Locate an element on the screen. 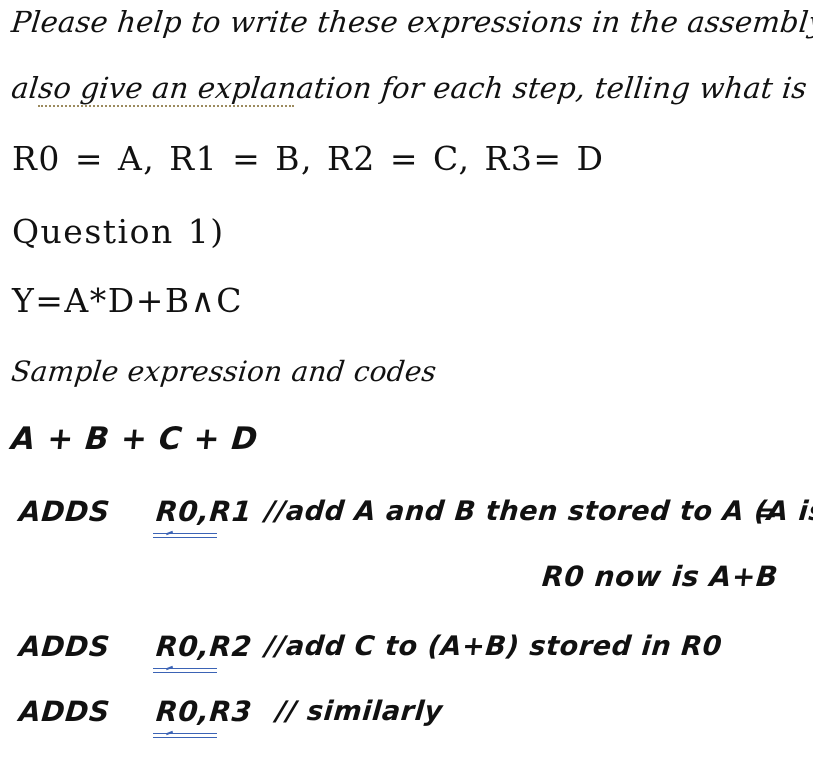 The height and width of the screenshot is (757, 813). instruction-comment: //add C to (A+B) stored in R0 is located at coordinates (493, 646).